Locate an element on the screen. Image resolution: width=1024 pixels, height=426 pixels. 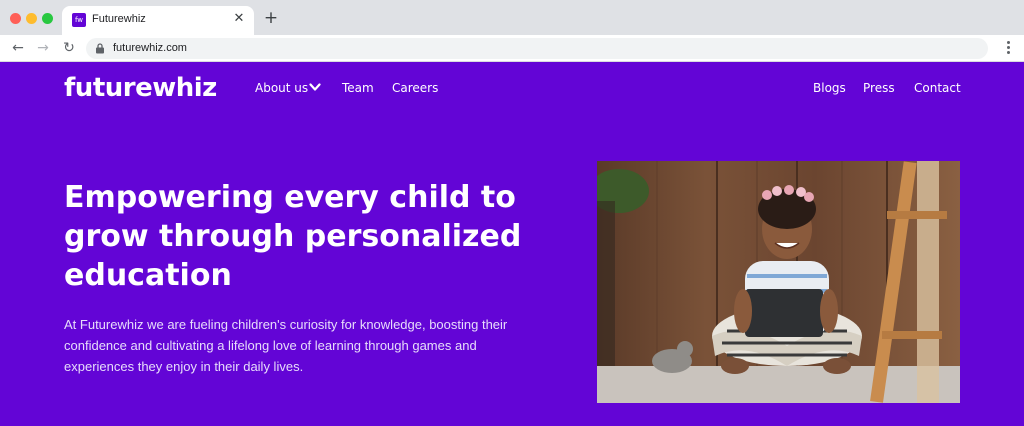
plus-icon: + is located at coordinates (271, 18).